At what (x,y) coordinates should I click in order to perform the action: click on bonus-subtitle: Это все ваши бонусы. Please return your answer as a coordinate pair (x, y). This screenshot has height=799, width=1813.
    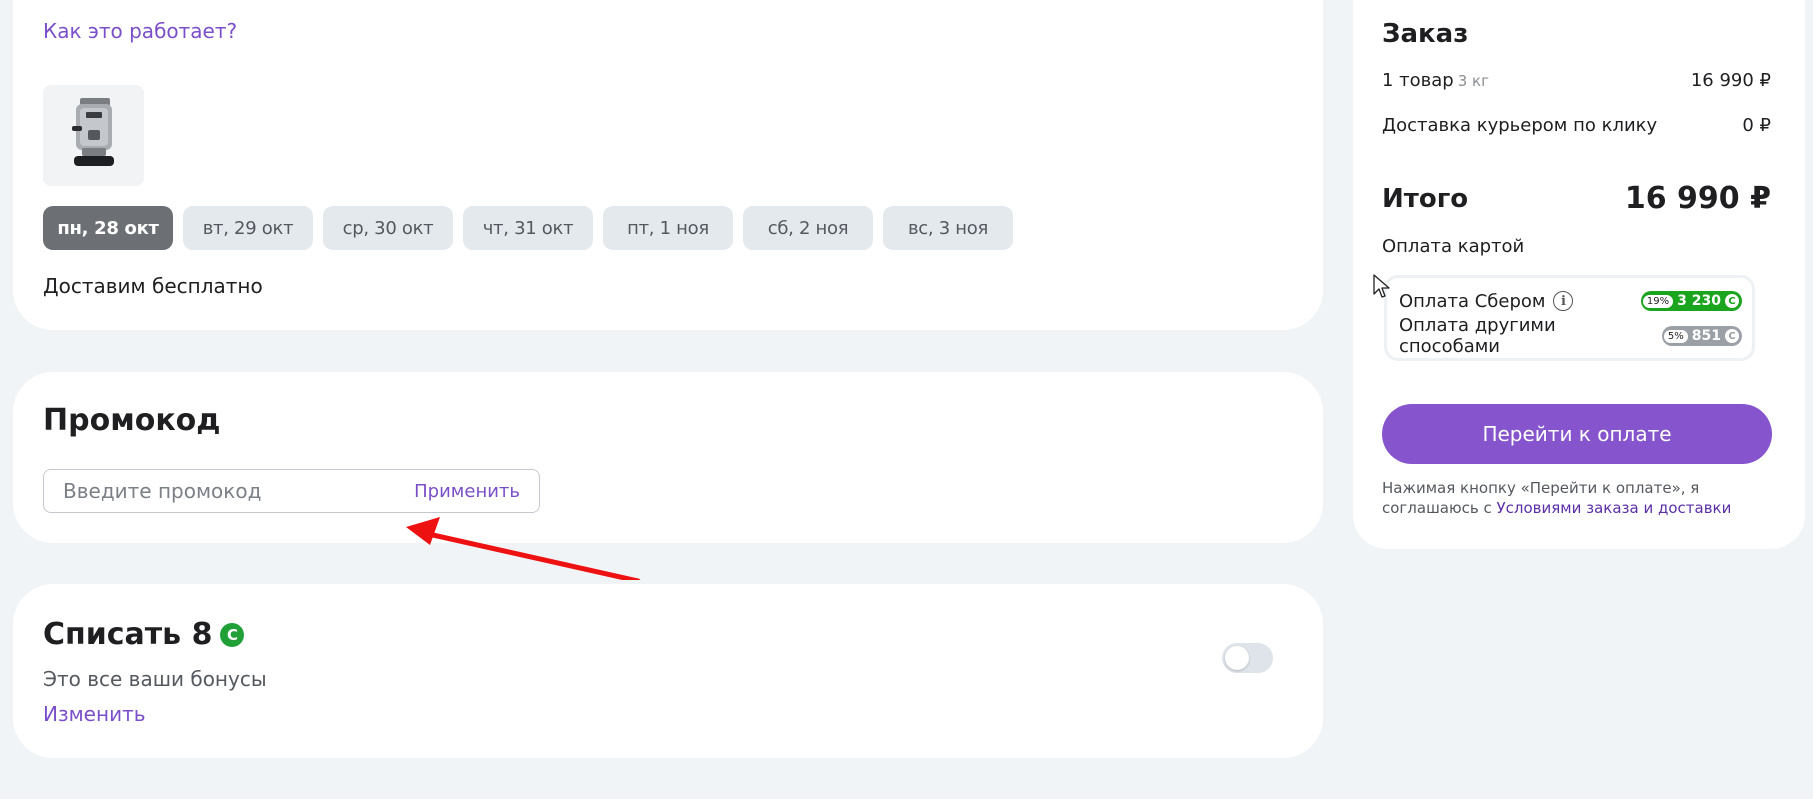
    Looking at the image, I should click on (155, 679).